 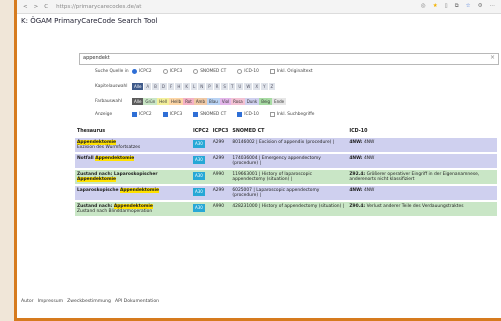 What do you see at coordinates (266, 101) in the screenshot?
I see `color-button: Beig` at bounding box center [266, 101].